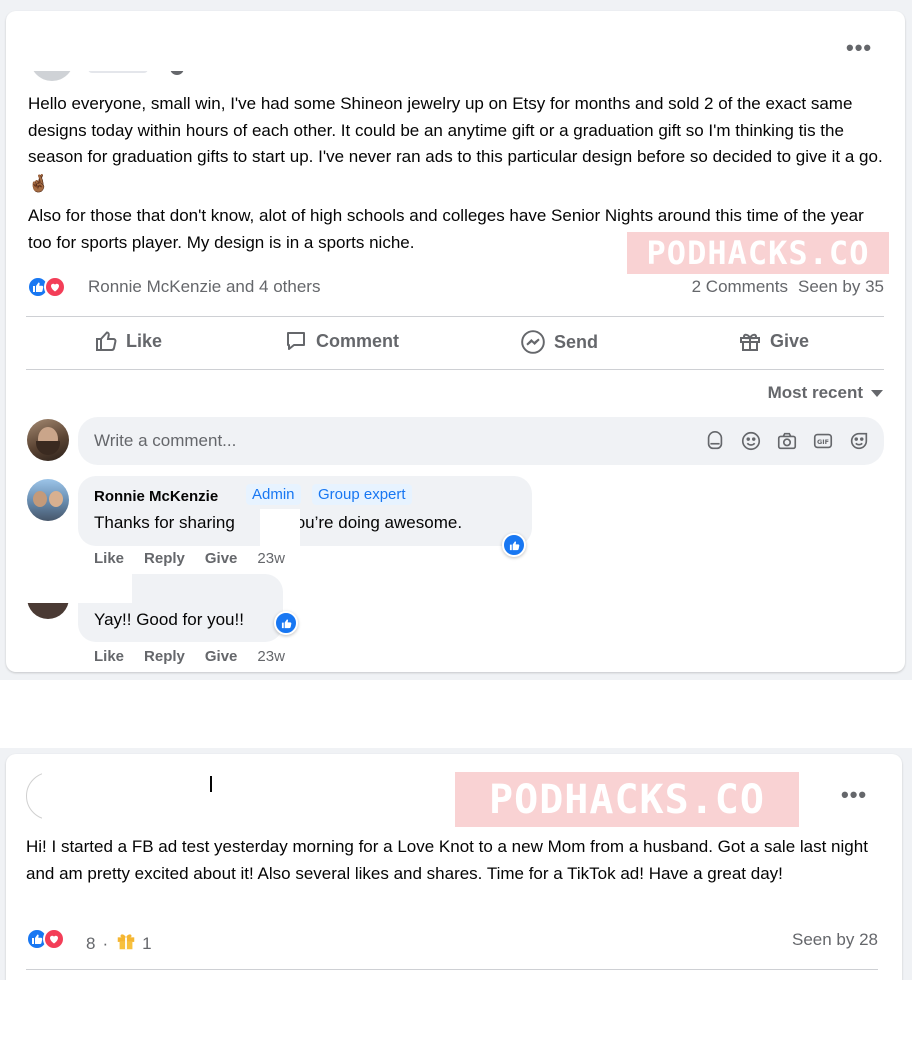  I want to click on group-expert-badge: Group expert, so click(362, 494).